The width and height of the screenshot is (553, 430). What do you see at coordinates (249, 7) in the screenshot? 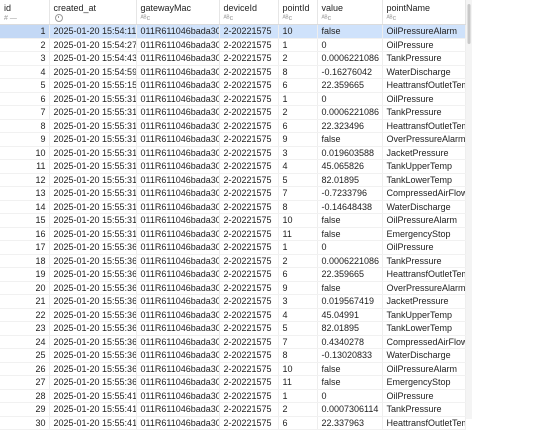
I see `column-header-device-id: deviceId` at bounding box center [249, 7].